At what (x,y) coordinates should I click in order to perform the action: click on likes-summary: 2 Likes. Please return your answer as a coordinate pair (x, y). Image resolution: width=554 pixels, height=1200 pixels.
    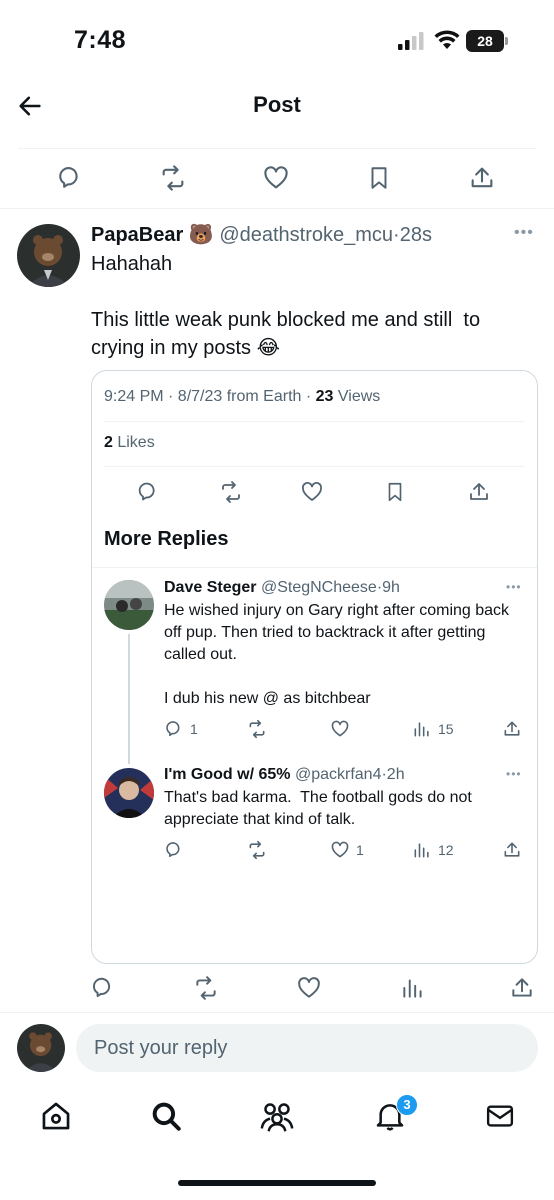
    Looking at the image, I should click on (129, 443).